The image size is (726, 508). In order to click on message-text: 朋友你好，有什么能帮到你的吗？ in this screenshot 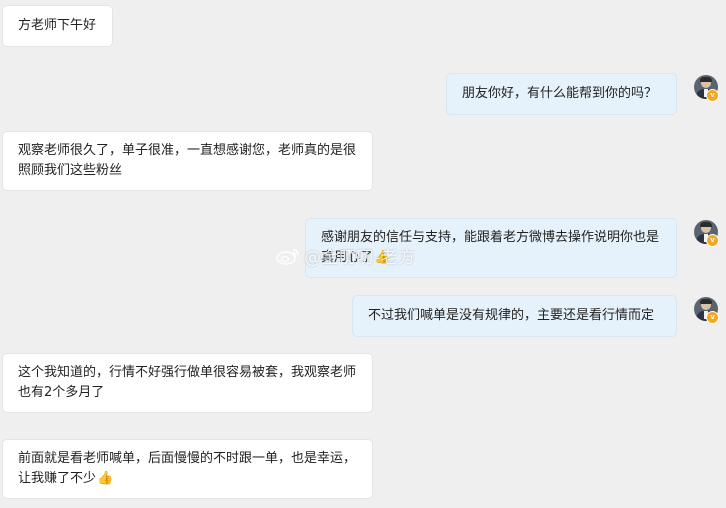, I will do `click(560, 93)`.